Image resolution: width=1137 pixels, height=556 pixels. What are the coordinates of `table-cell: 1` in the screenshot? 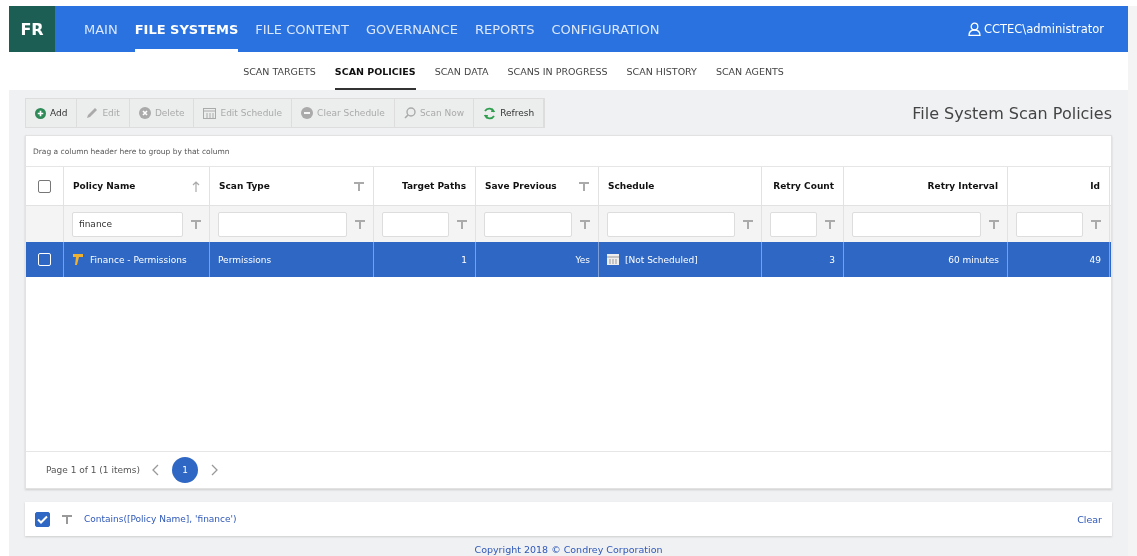 It's located at (464, 259).